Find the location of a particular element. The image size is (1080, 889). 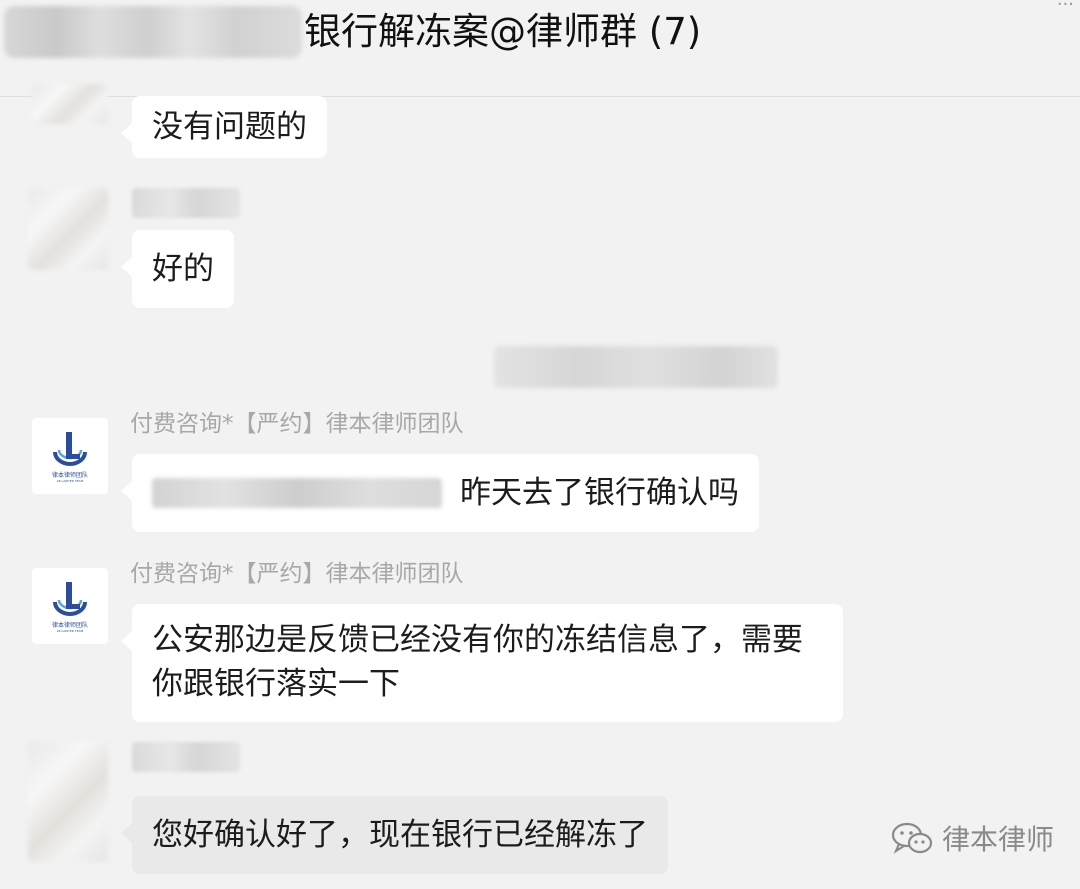

wechat-icon is located at coordinates (912, 838).